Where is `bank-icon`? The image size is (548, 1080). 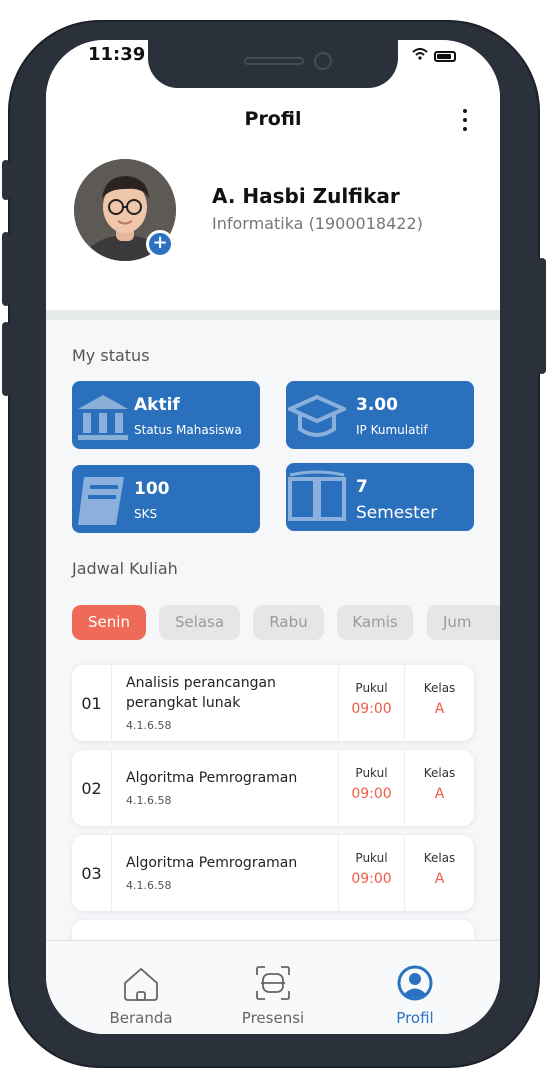
bank-icon is located at coordinates (103, 417).